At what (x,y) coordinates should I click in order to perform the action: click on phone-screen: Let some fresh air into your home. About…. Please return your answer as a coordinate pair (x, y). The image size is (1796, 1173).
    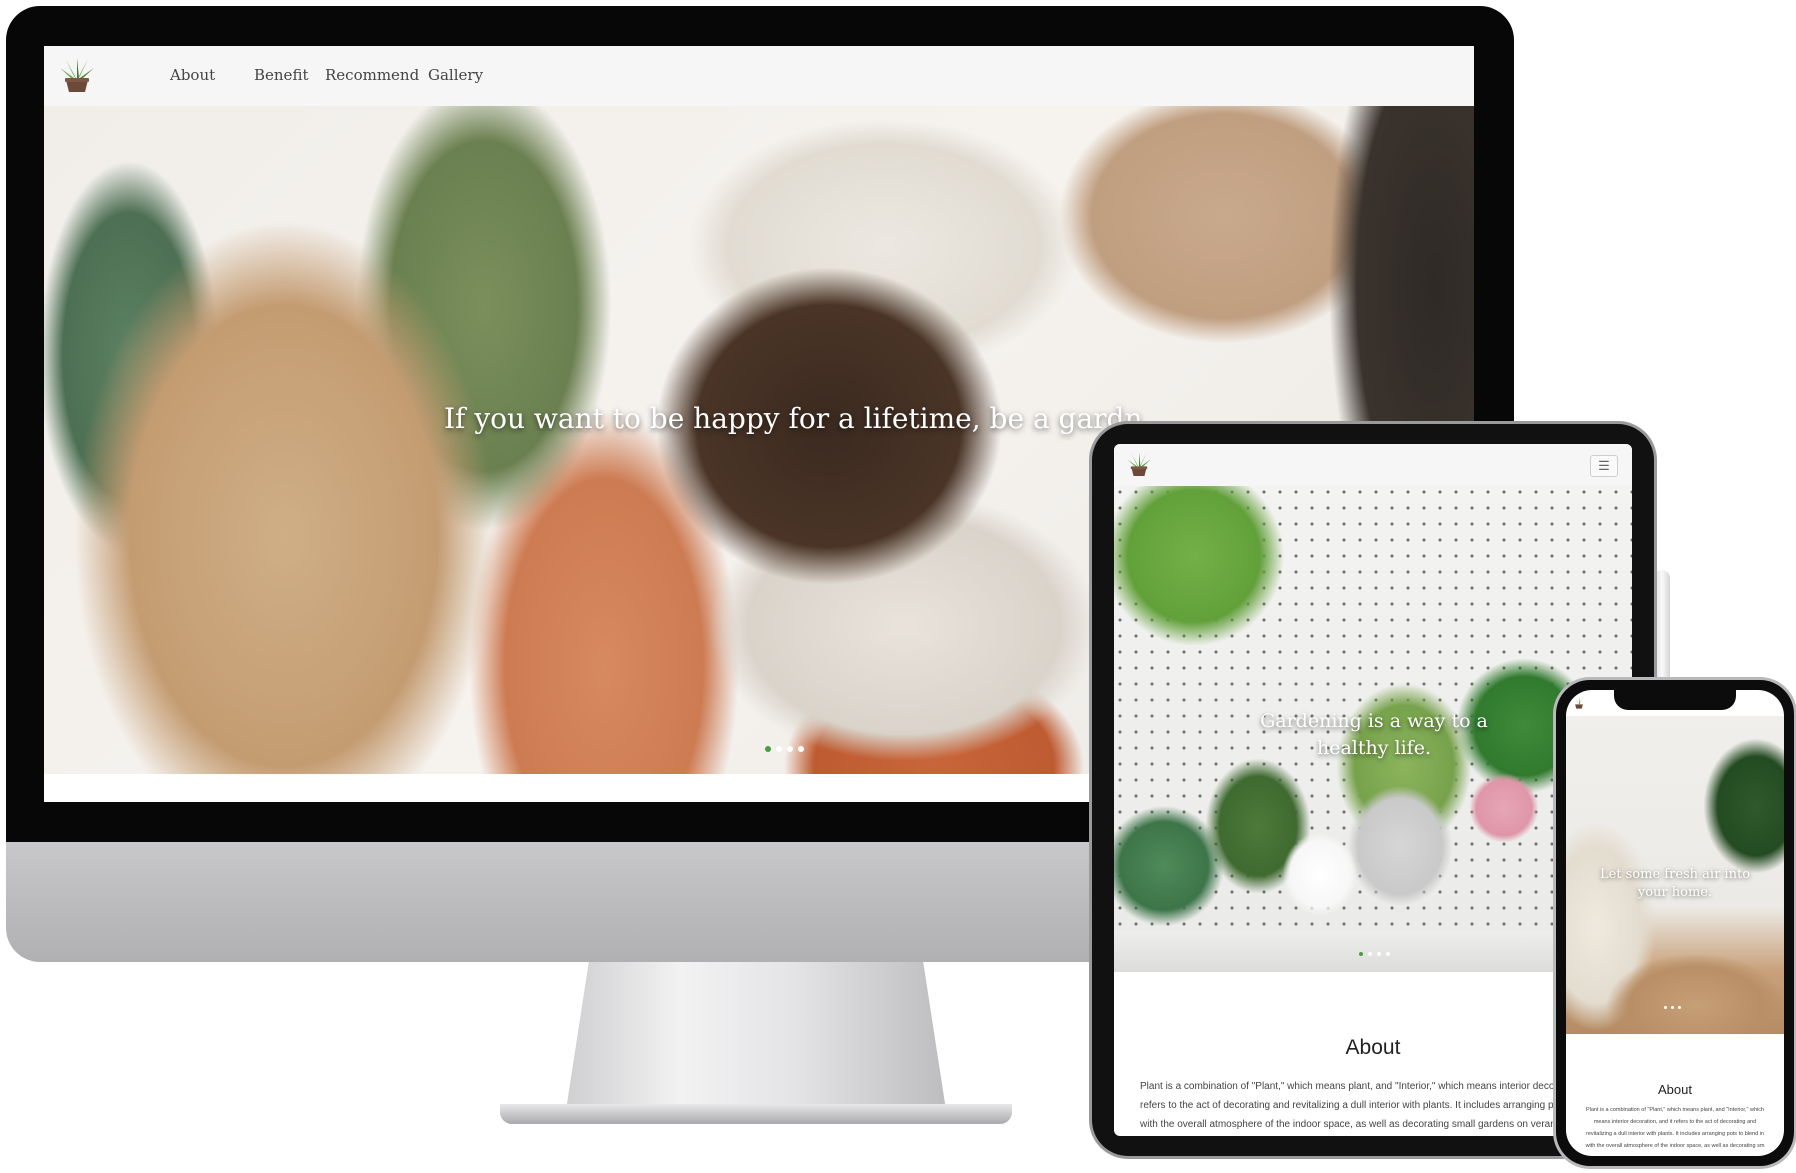
    Looking at the image, I should click on (1675, 923).